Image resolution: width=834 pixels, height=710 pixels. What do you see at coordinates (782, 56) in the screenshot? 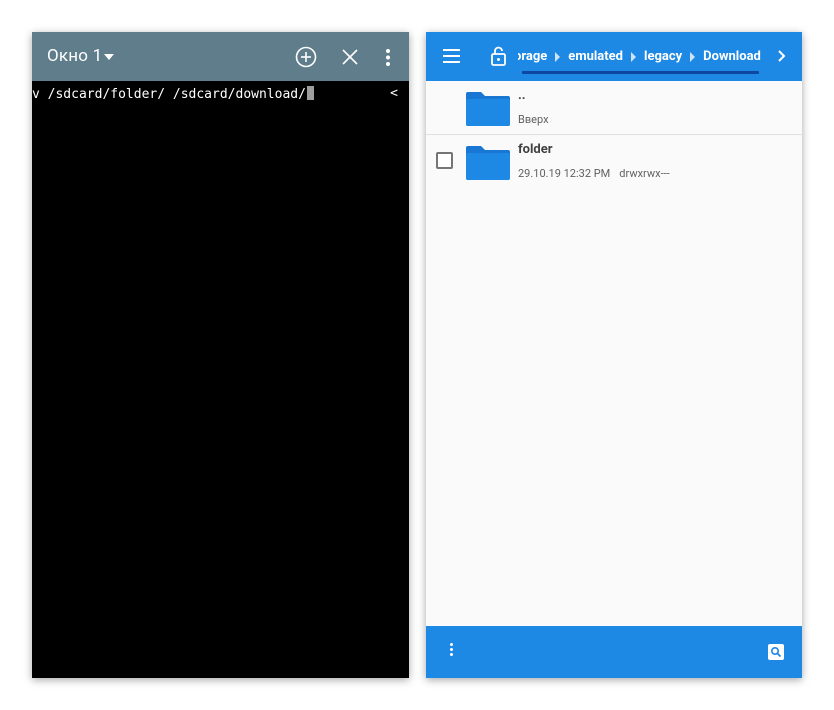
I see `chevron-right-icon` at bounding box center [782, 56].